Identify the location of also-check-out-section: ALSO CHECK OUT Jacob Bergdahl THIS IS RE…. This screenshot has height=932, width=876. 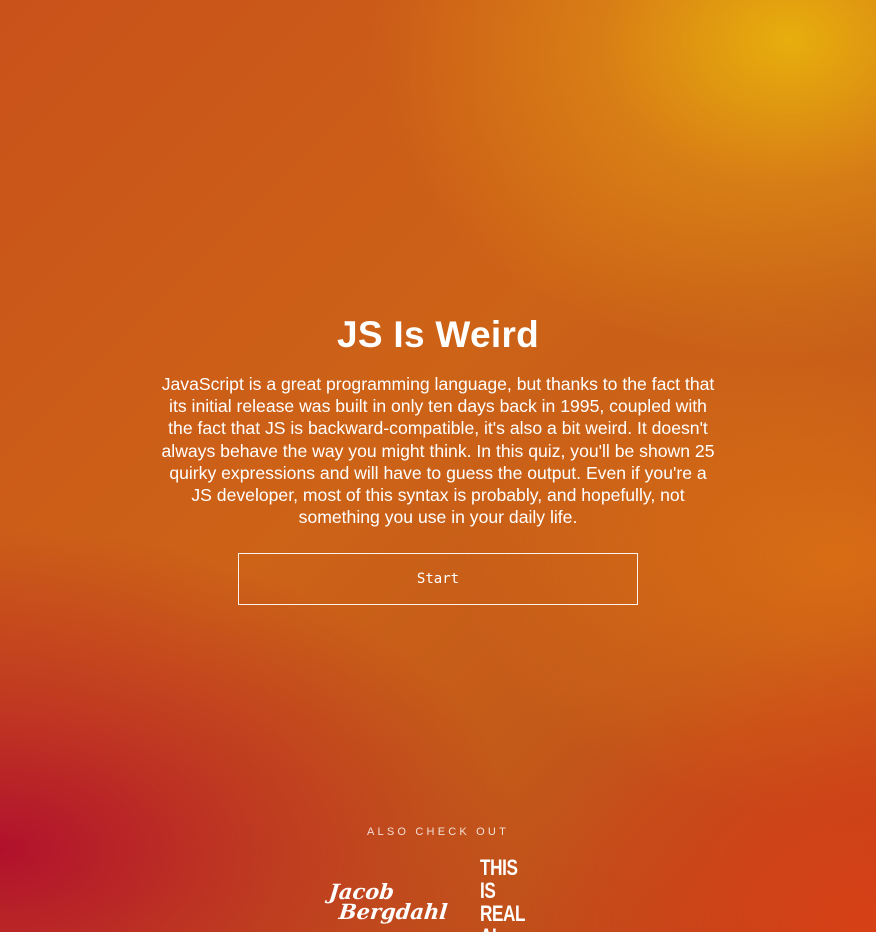
(438, 878).